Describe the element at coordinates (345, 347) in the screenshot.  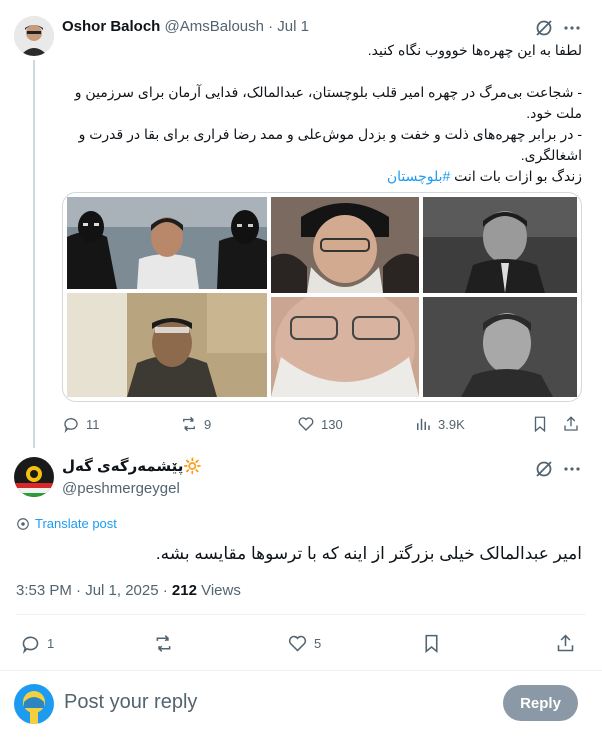
I see `photo-cleric-closeup` at that location.